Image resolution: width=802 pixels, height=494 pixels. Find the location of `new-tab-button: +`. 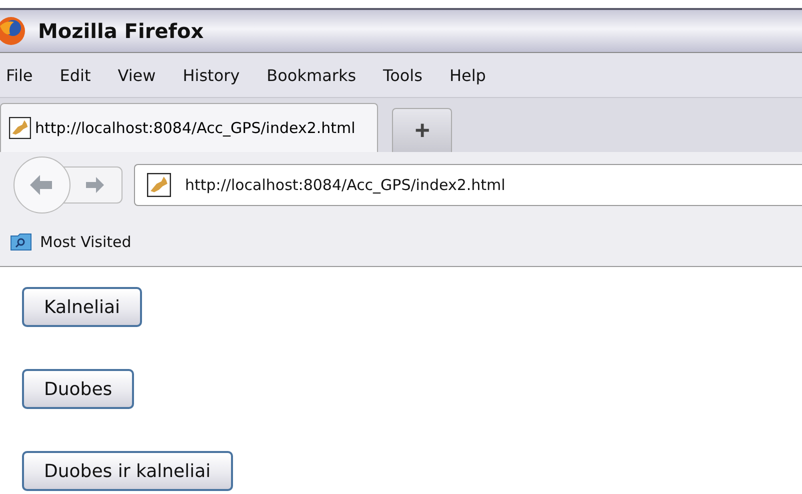

new-tab-button: + is located at coordinates (422, 130).